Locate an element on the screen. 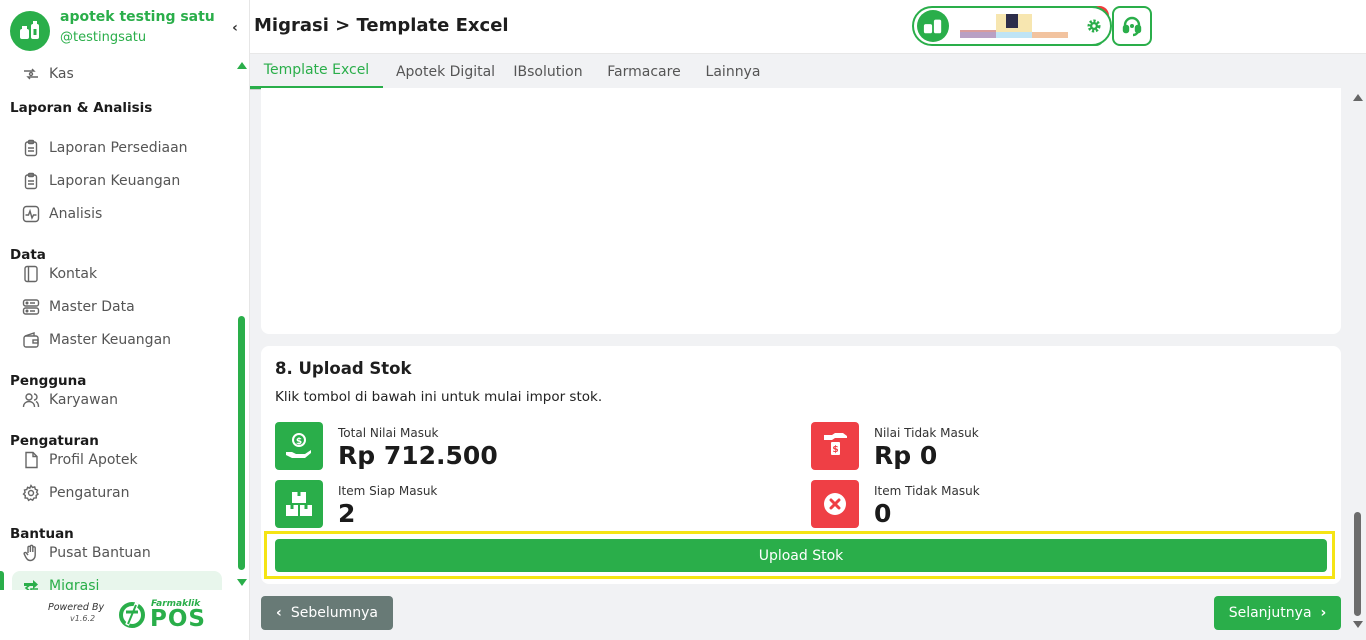 Image resolution: width=1366 pixels, height=640 pixels. sidebar-item-kontak: Kontak is located at coordinates (117, 274).